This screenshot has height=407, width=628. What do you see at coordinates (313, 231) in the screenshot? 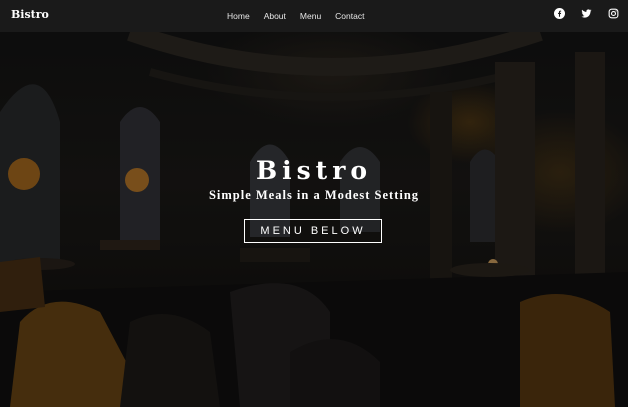
I see `menu-below-button: MENU BELOW` at bounding box center [313, 231].